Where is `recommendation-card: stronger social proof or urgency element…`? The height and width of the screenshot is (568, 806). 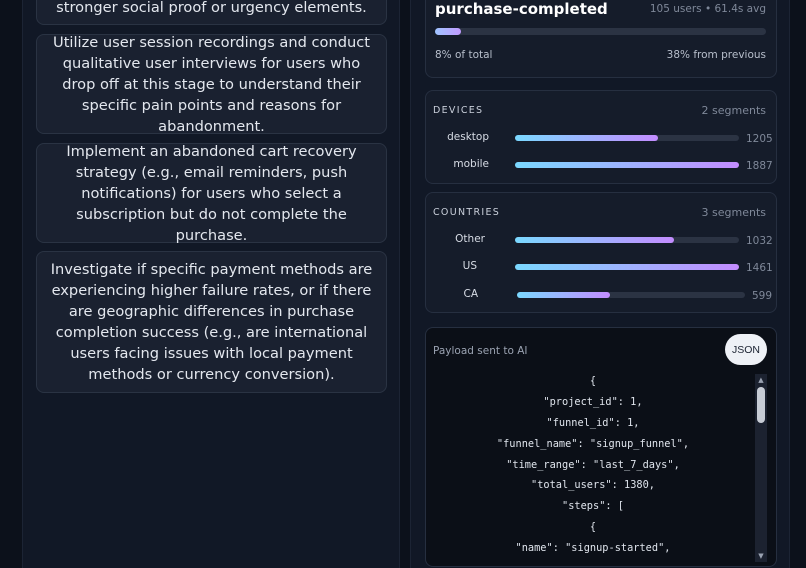 recommendation-card: stronger social proof or urgency element… is located at coordinates (211, 12).